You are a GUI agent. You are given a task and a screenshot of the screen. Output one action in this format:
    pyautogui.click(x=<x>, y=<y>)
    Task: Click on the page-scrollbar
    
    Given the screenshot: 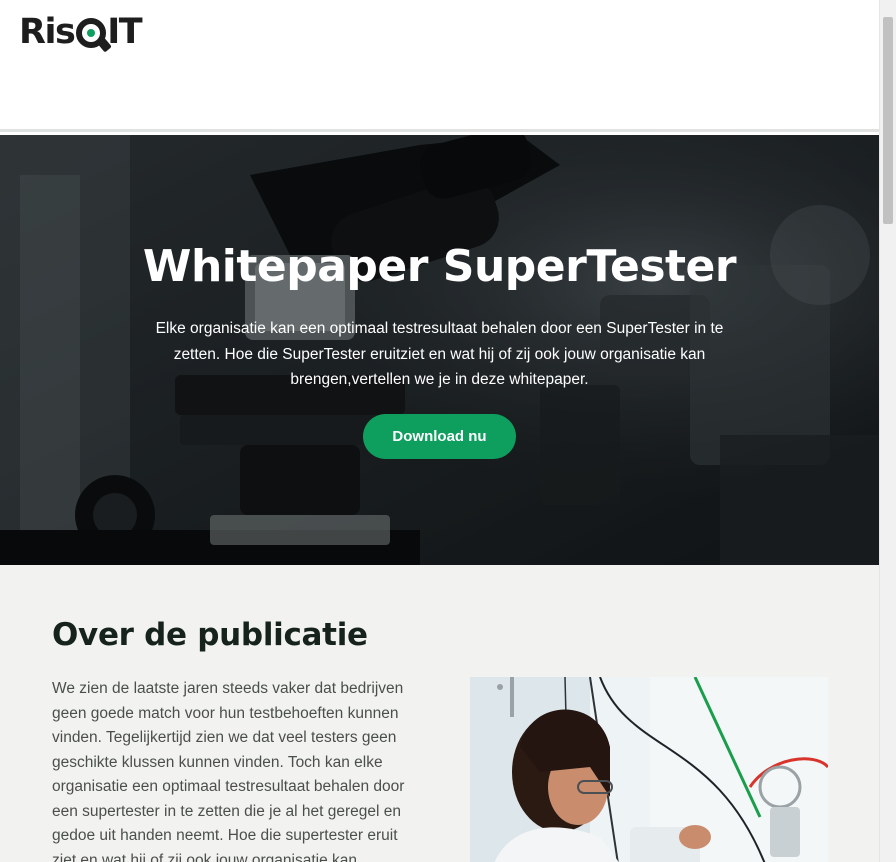 What is the action you would take?
    pyautogui.click(x=887, y=431)
    